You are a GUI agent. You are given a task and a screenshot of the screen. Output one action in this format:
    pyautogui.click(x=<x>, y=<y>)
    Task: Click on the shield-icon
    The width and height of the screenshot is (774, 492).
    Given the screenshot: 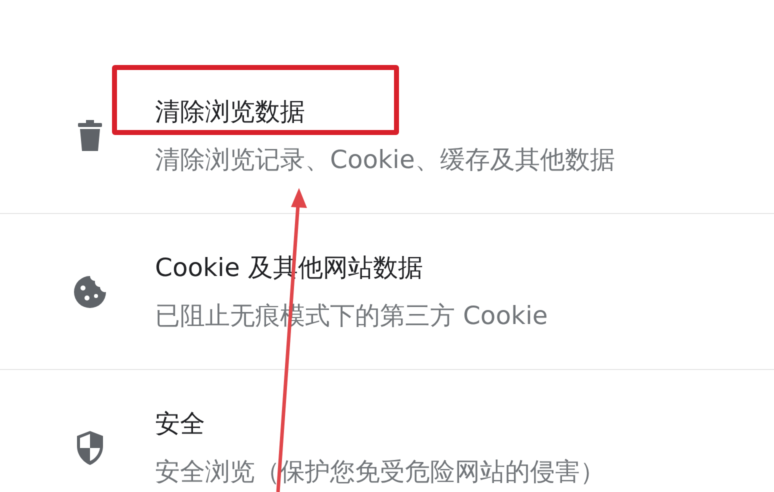 What is the action you would take?
    pyautogui.click(x=90, y=448)
    